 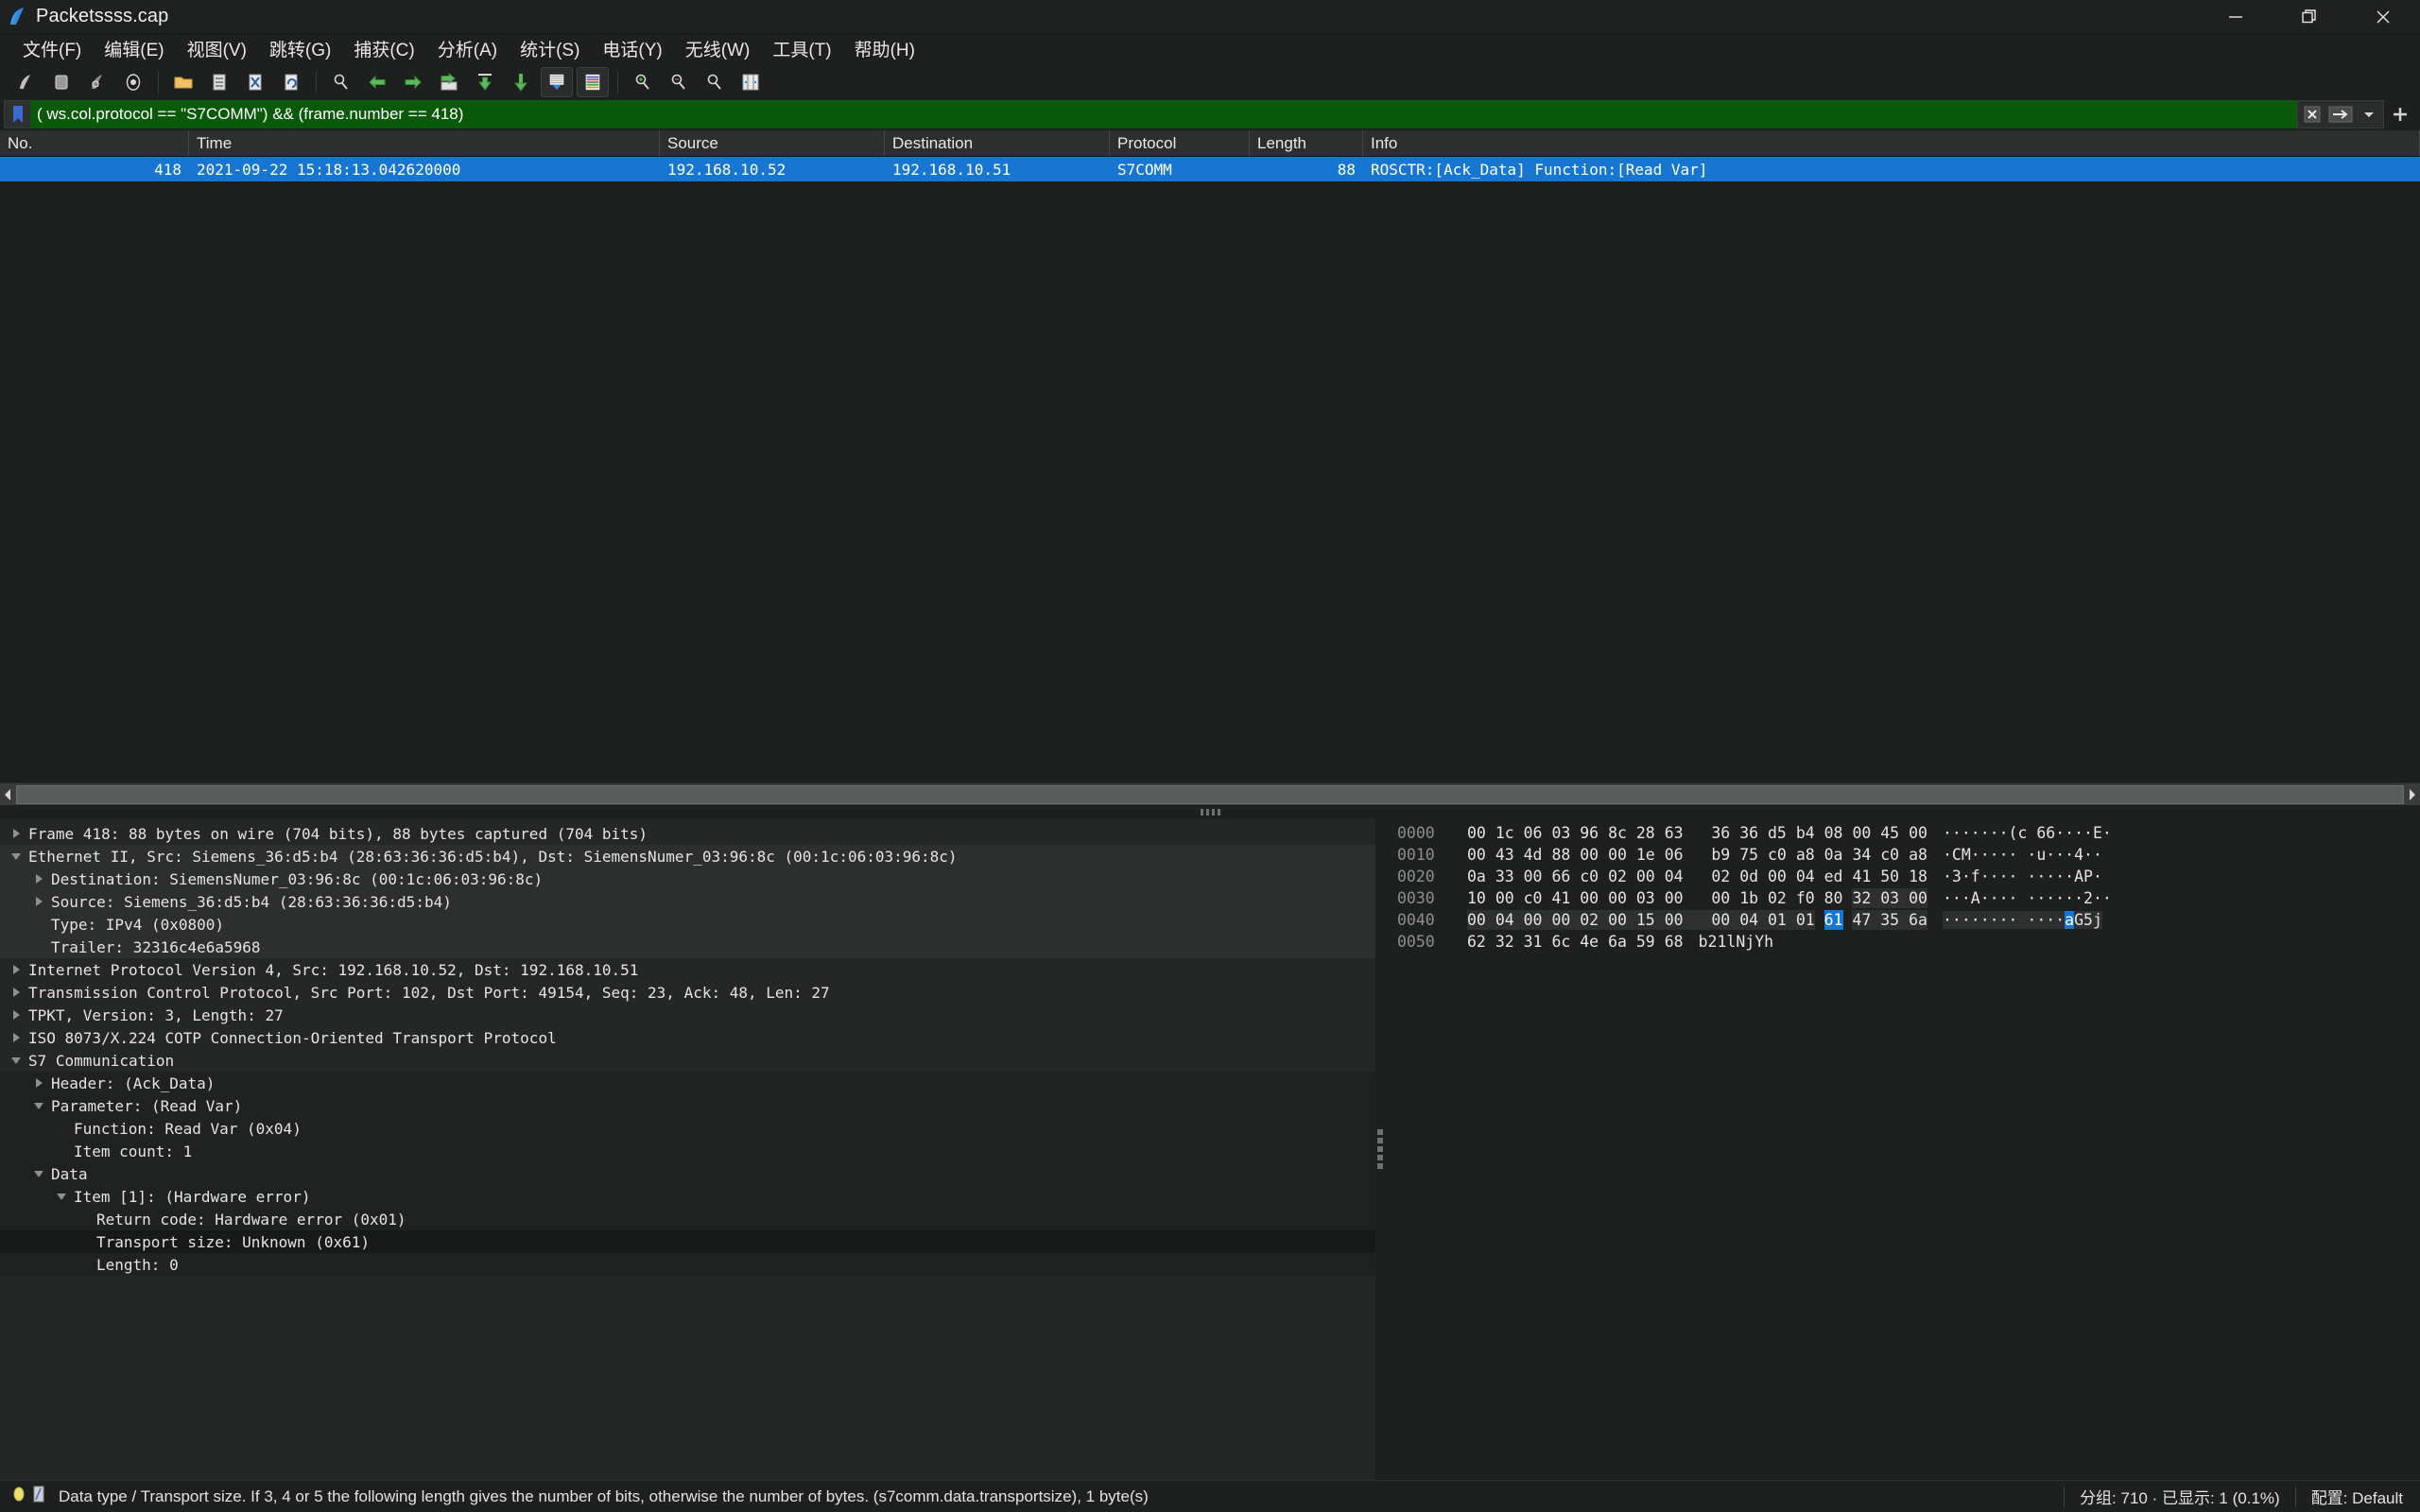 I want to click on hex-byte: 03, so click(x=1560, y=833).